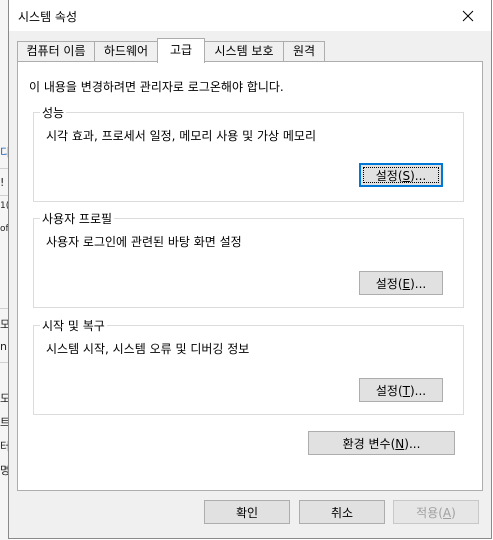 This screenshot has width=493, height=540. Describe the element at coordinates (73, 325) in the screenshot. I see `group-label: 시작 및 복구` at that location.